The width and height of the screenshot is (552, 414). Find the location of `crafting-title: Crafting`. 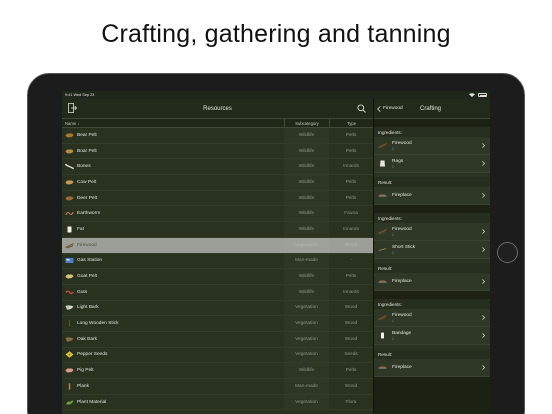

crafting-title: Crafting is located at coordinates (431, 108).